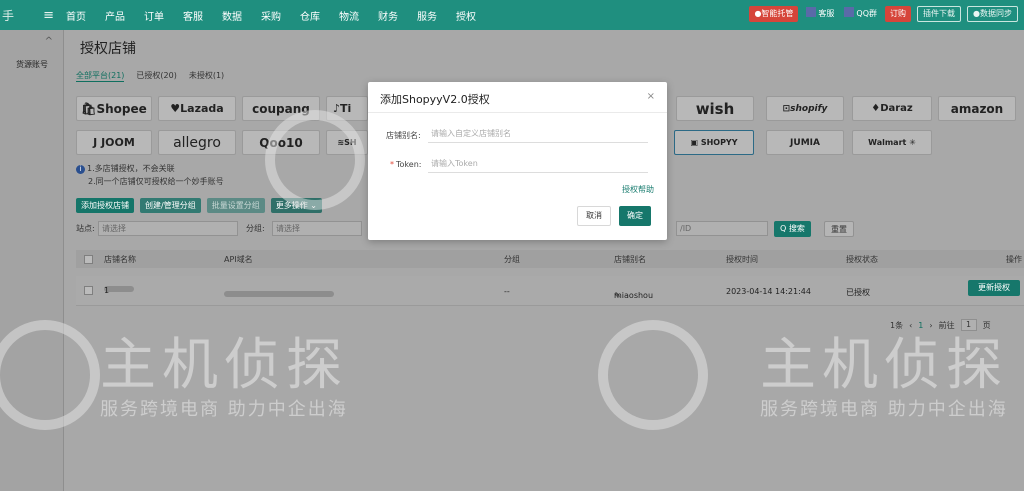 This screenshot has width=1024, height=491. I want to click on platform-amazon: amazon, so click(977, 108).